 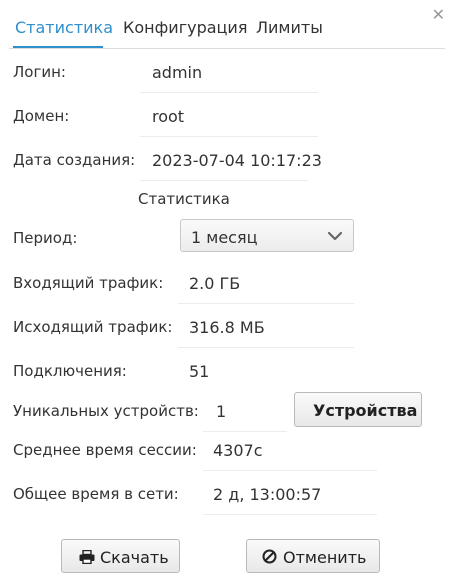 I want to click on devices-button-label: Устройства, so click(x=365, y=410).